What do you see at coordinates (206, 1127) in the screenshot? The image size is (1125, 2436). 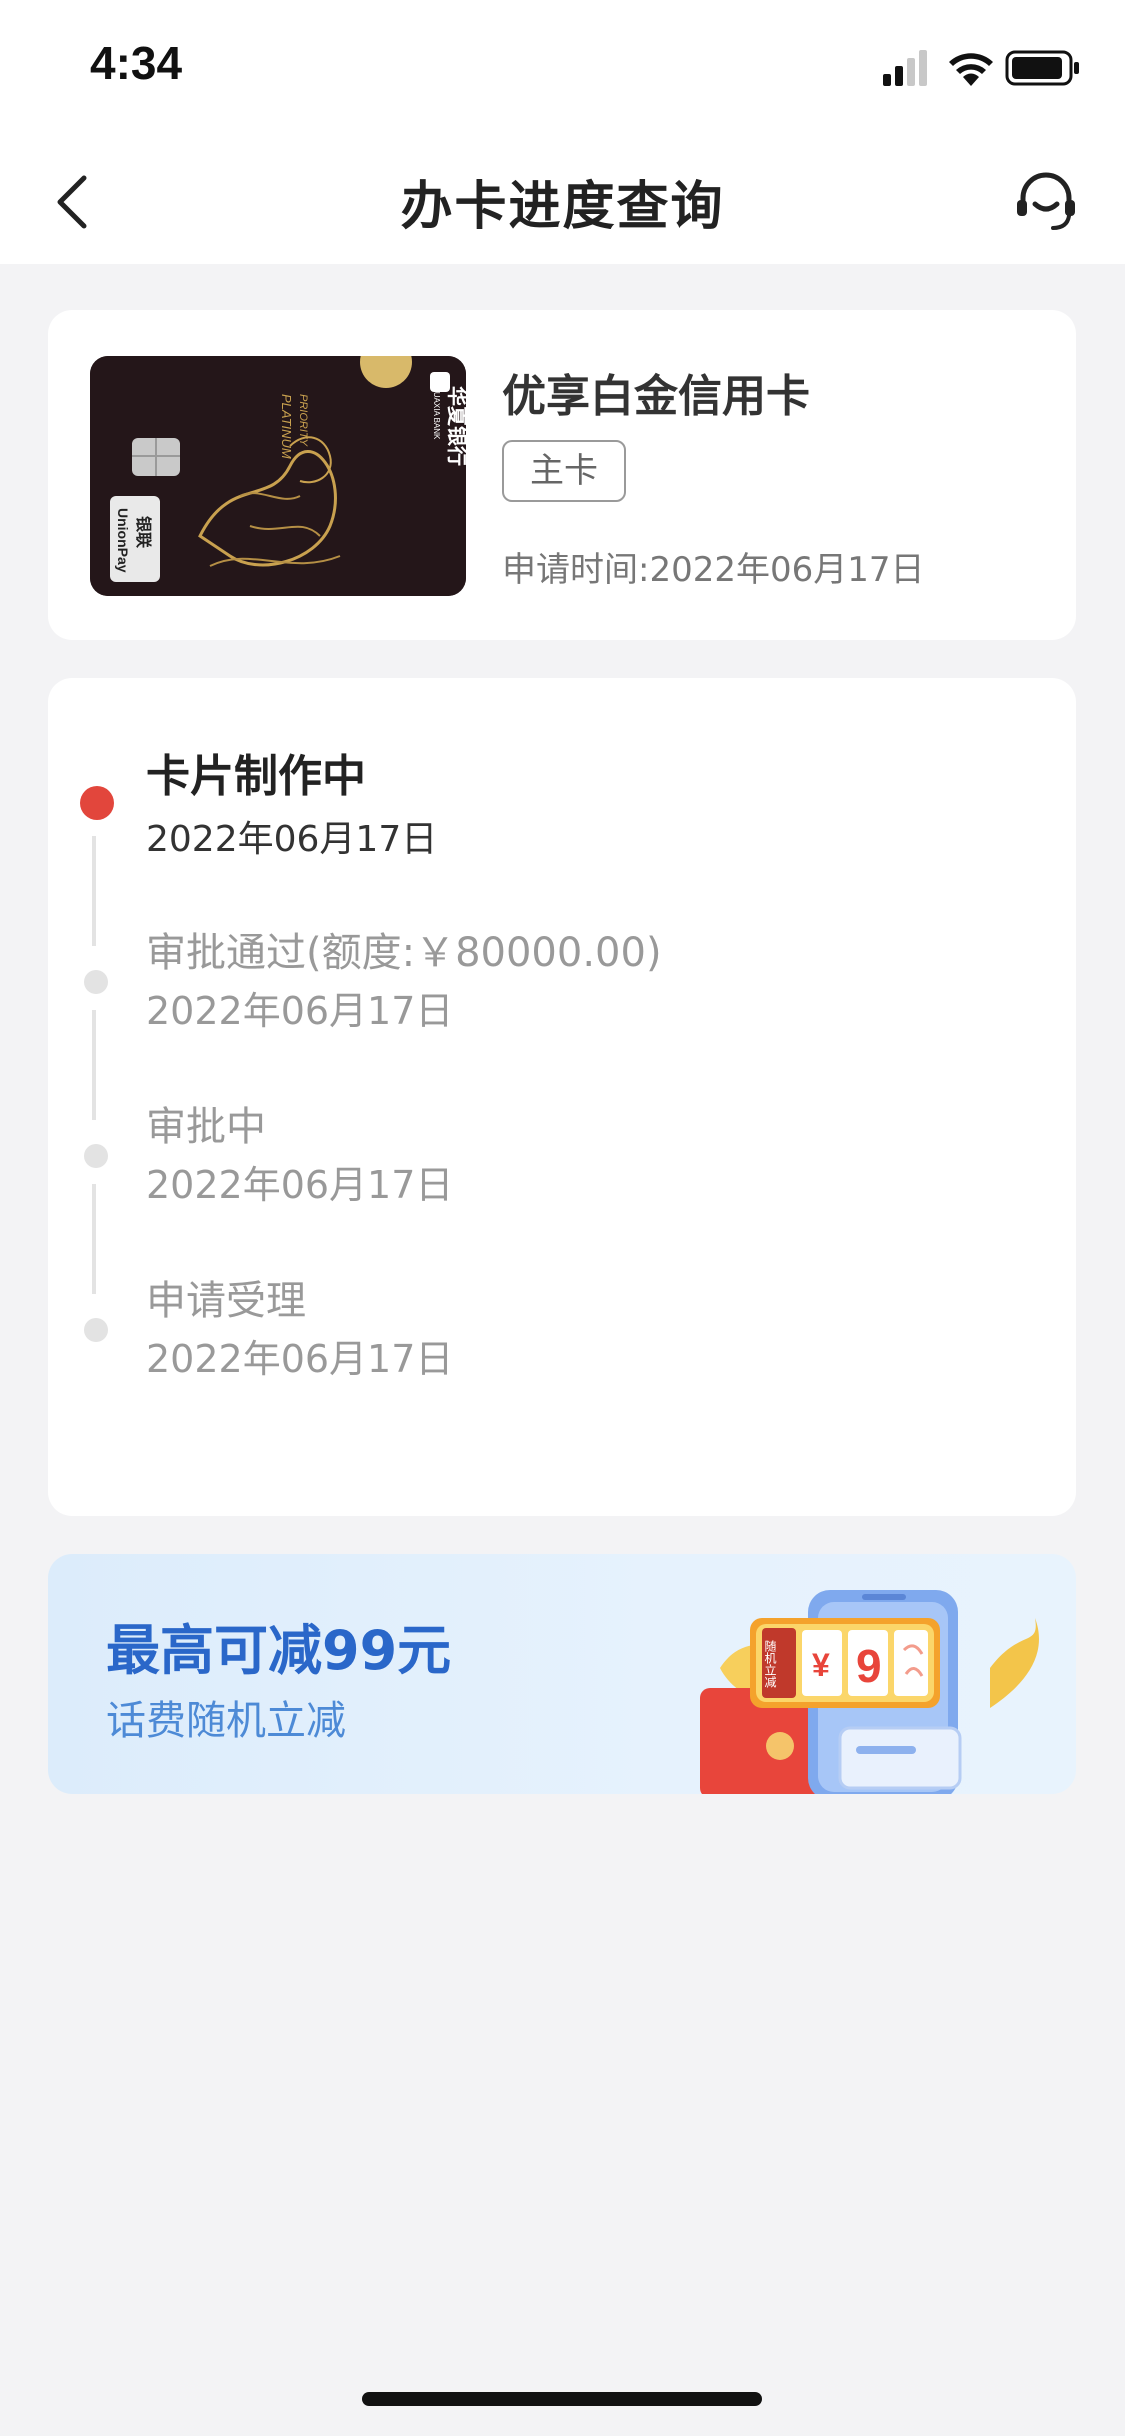 I see `step-title: 审批中` at bounding box center [206, 1127].